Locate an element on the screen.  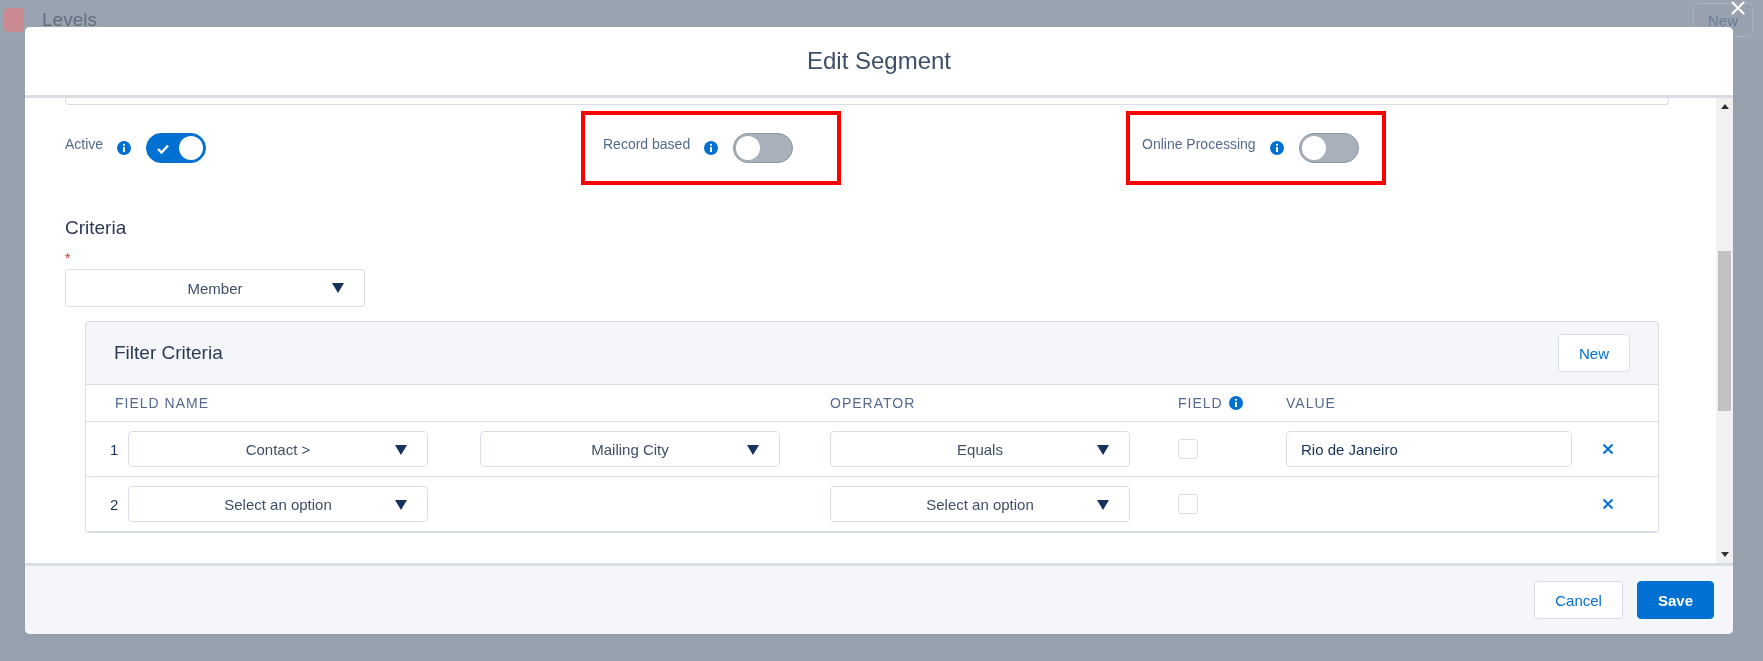
column-header: OPERATOR is located at coordinates (873, 403).